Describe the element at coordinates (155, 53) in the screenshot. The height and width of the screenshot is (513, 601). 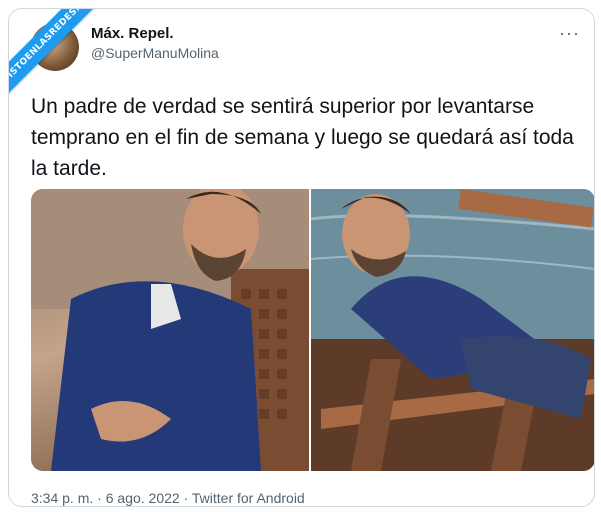
I see `author-handle: @SuperManuMolina` at that location.